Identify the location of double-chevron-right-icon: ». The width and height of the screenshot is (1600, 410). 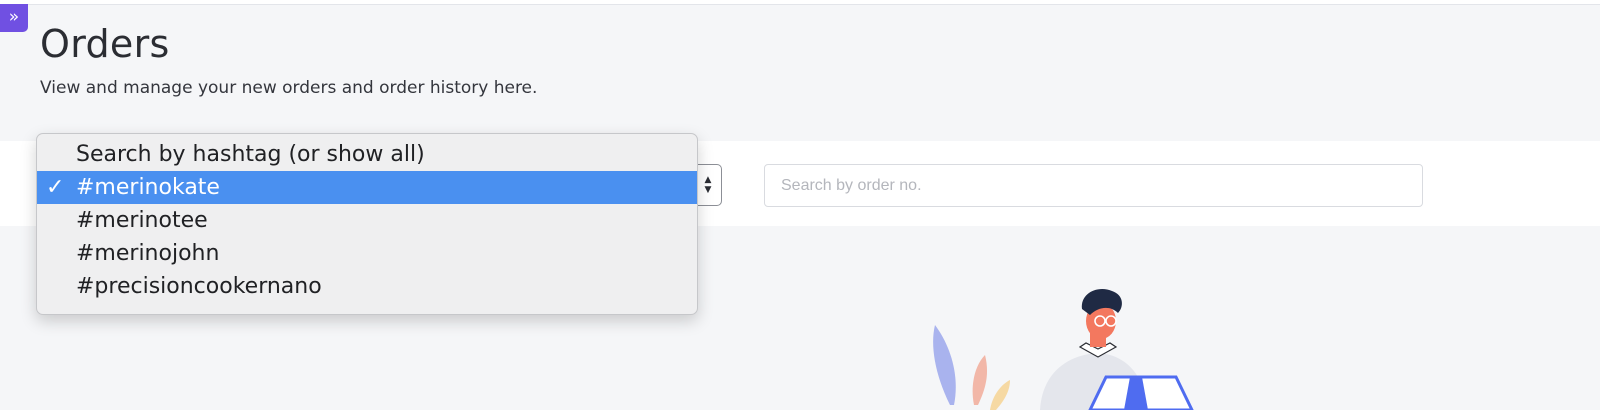
(14, 17).